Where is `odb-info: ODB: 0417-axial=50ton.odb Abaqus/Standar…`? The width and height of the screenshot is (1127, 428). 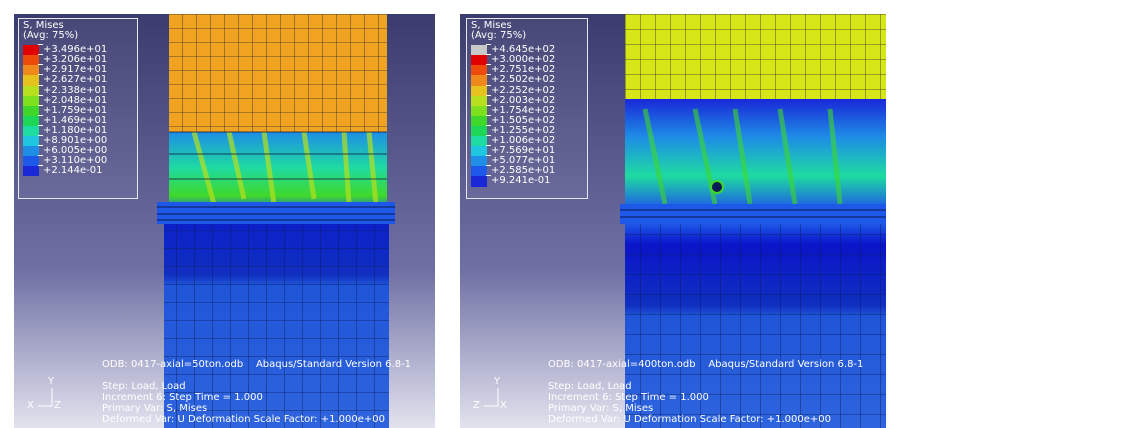 odb-info: ODB: 0417-axial=50ton.odb Abaqus/Standar… is located at coordinates (256, 364).